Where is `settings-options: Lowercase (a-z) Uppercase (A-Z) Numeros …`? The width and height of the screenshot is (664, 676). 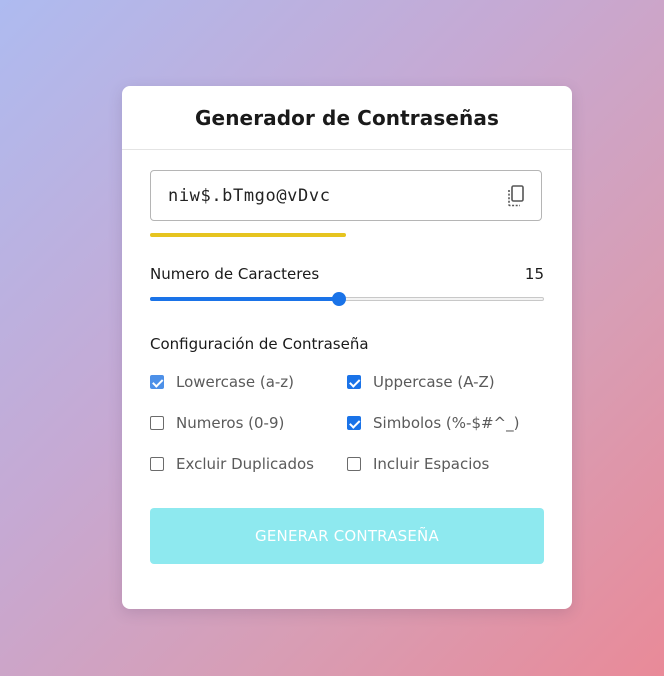 settings-options: Lowercase (a-z) Uppercase (A-Z) Numeros … is located at coordinates (347, 423).